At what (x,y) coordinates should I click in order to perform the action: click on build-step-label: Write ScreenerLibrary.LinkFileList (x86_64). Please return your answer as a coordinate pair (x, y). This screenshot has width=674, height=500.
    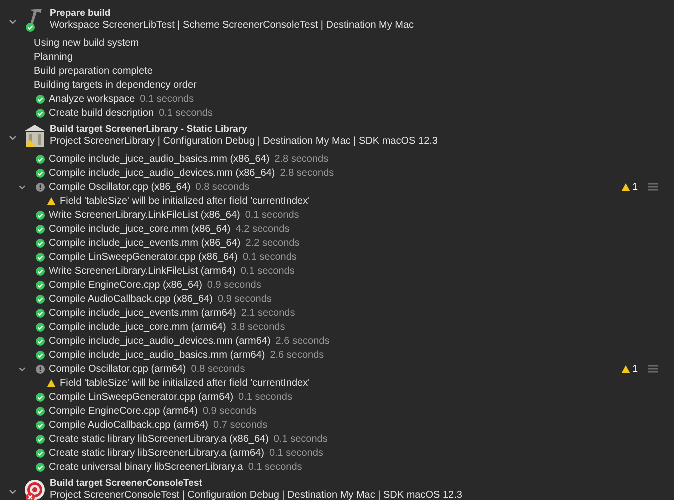
    Looking at the image, I should click on (144, 215).